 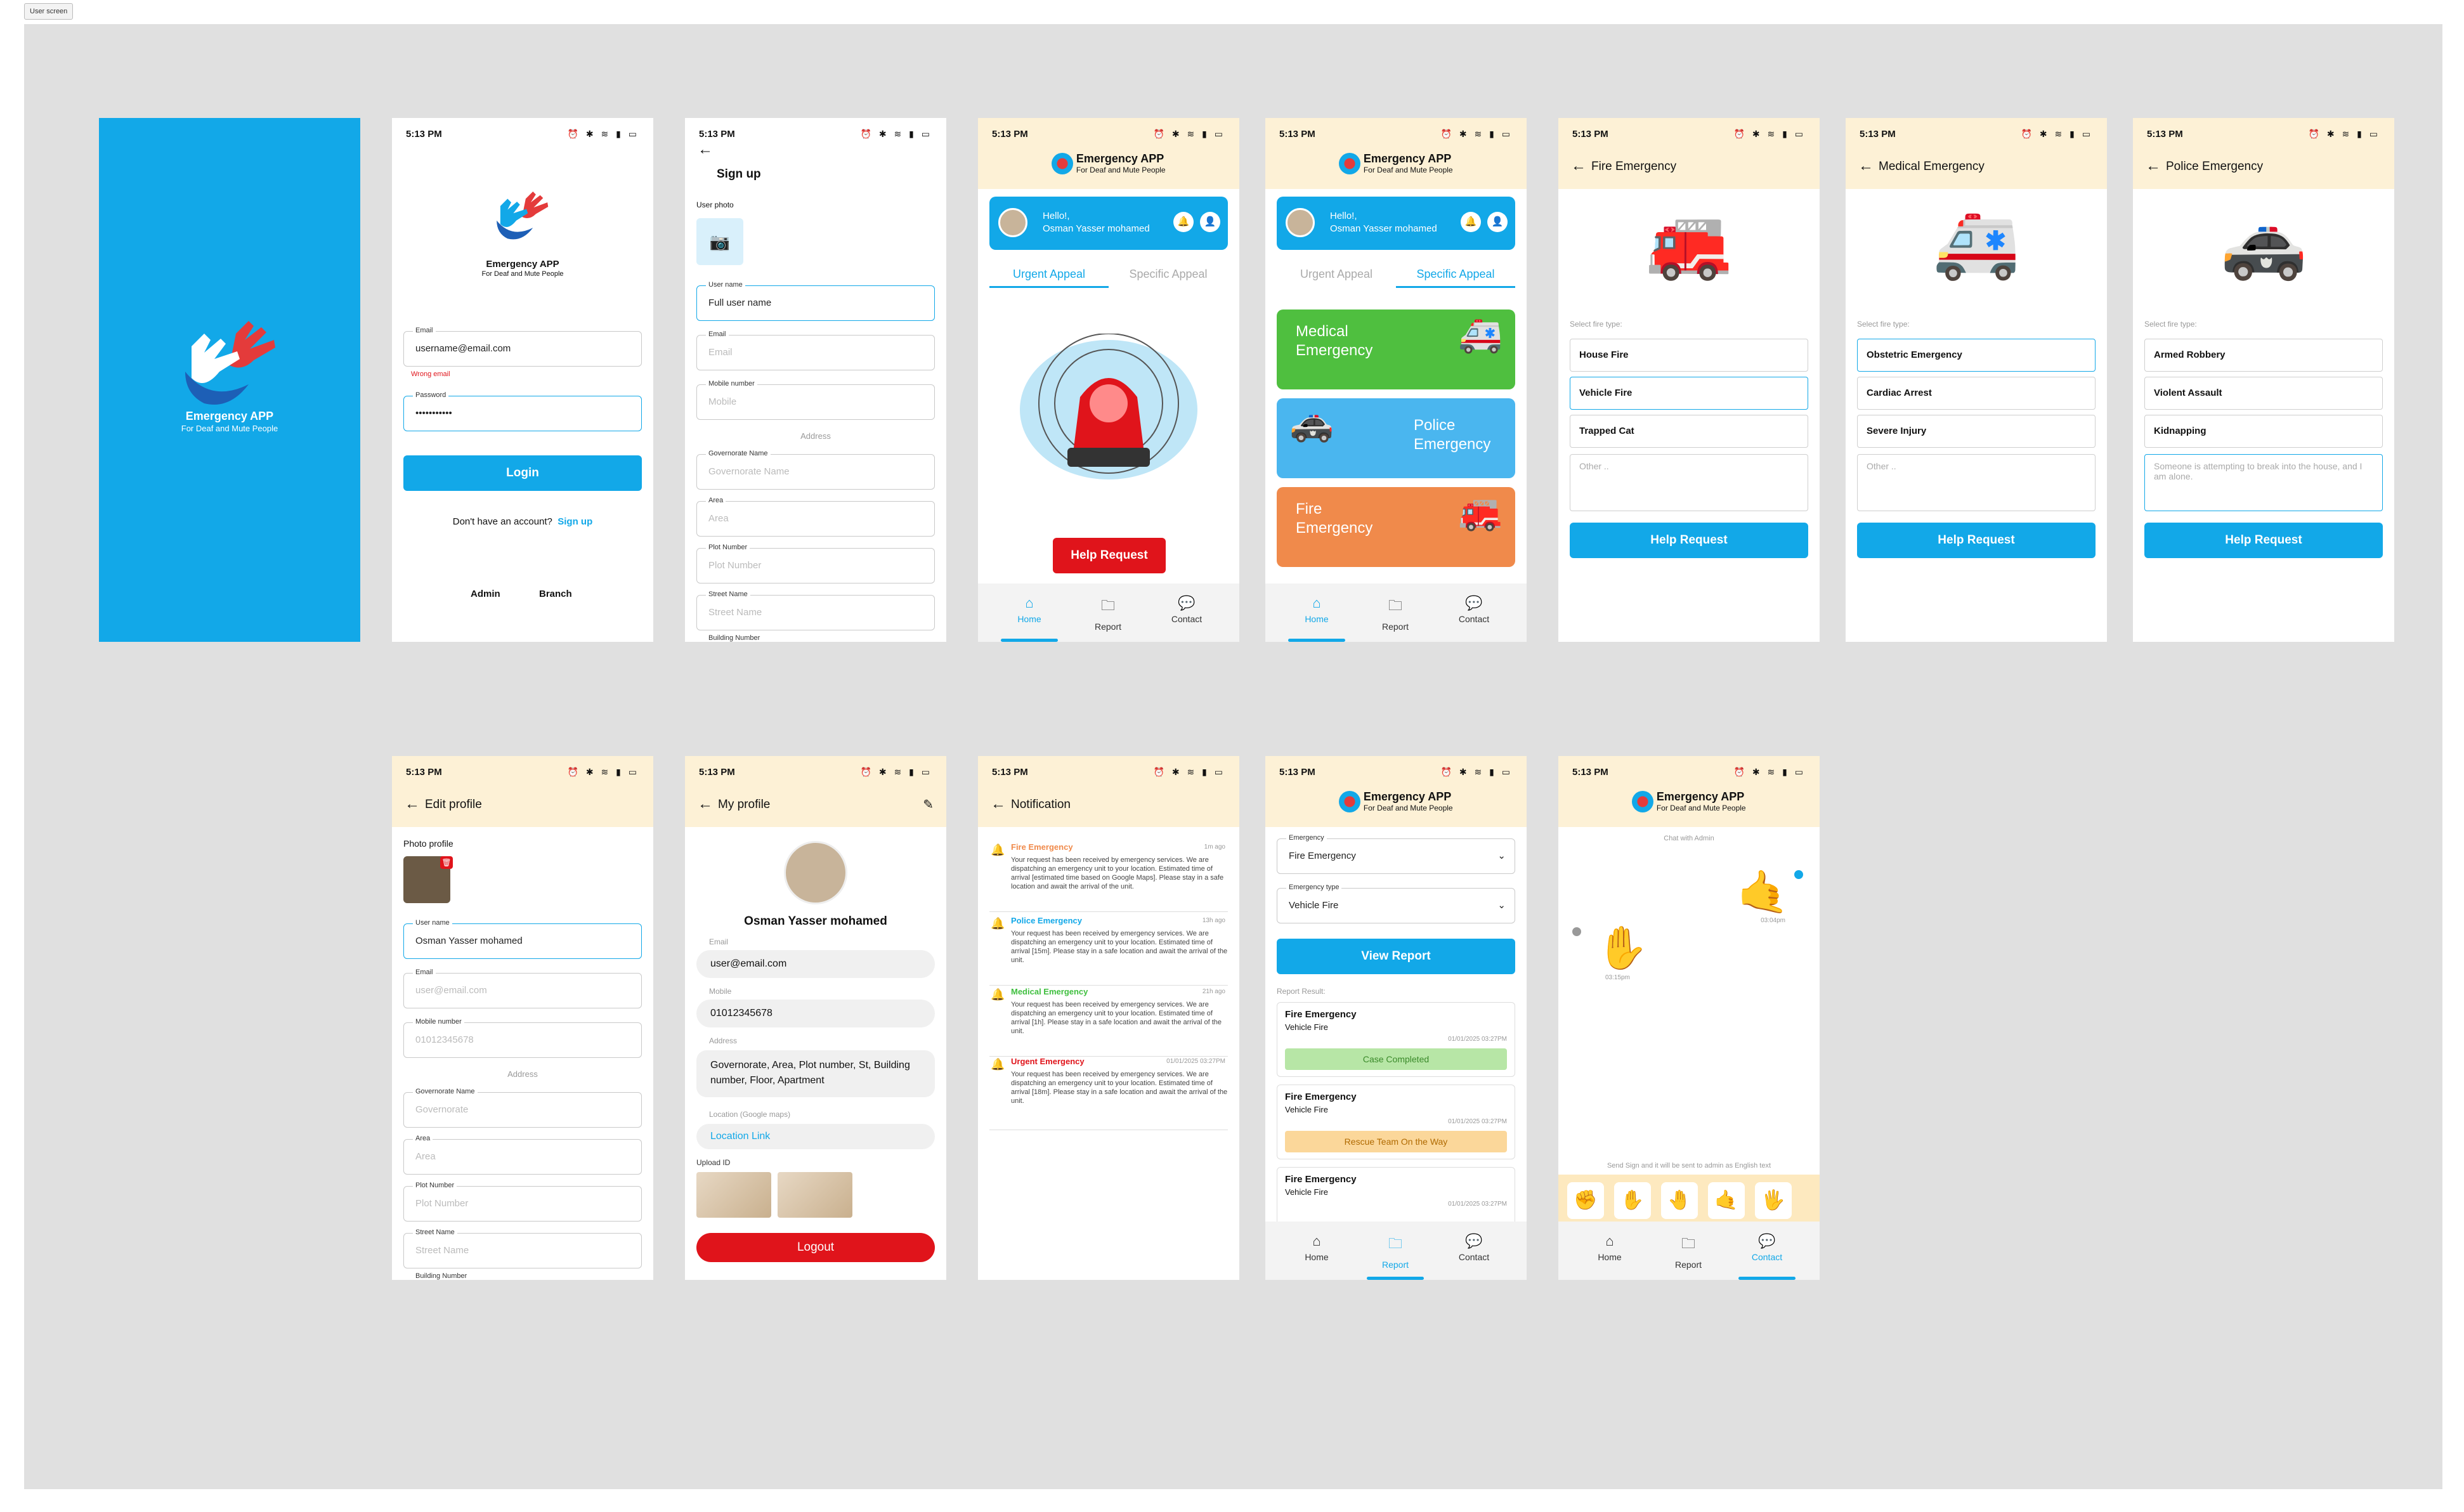 What do you see at coordinates (522, 1202) in the screenshot?
I see `edit-plot-field: Plot Number Plot Number` at bounding box center [522, 1202].